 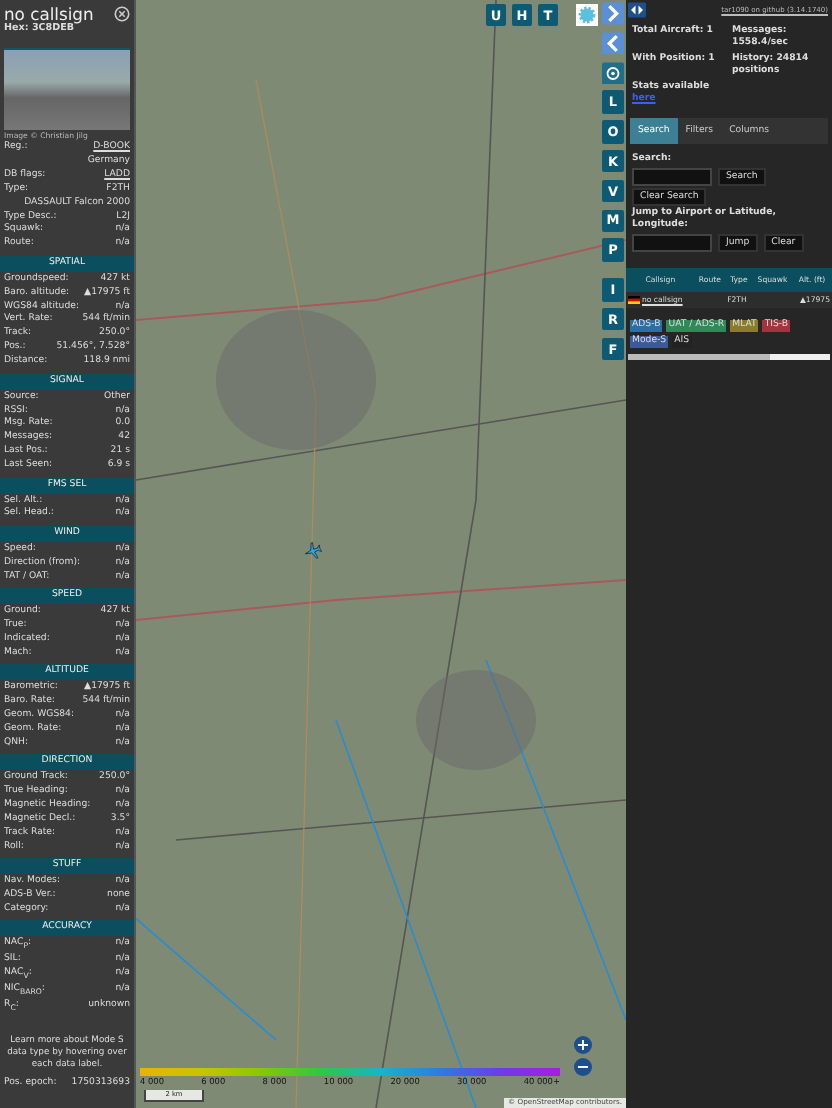 I want to click on settings-icon, so click(x=613, y=73).